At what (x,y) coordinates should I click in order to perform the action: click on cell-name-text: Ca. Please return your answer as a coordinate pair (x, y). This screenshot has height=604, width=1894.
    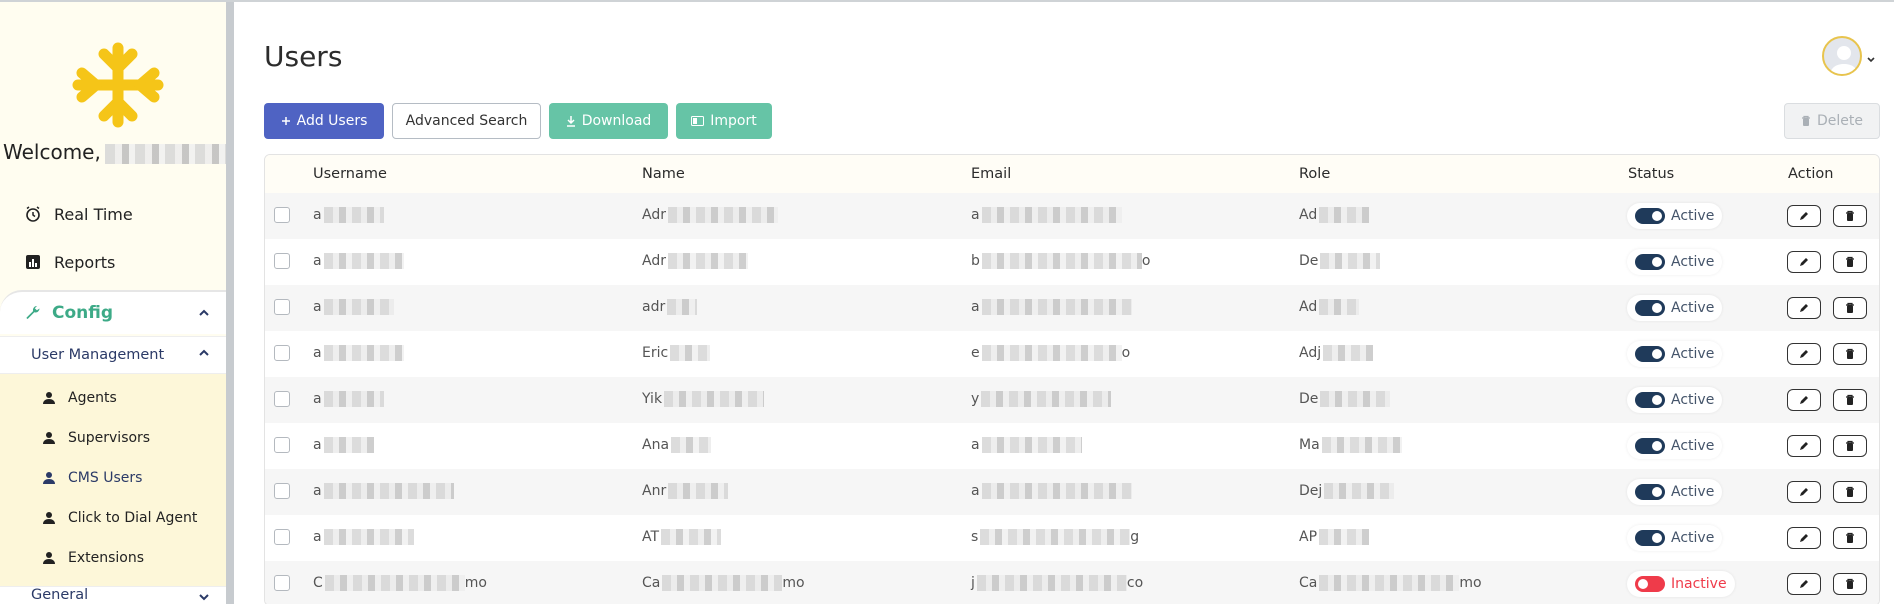
    Looking at the image, I should click on (651, 583).